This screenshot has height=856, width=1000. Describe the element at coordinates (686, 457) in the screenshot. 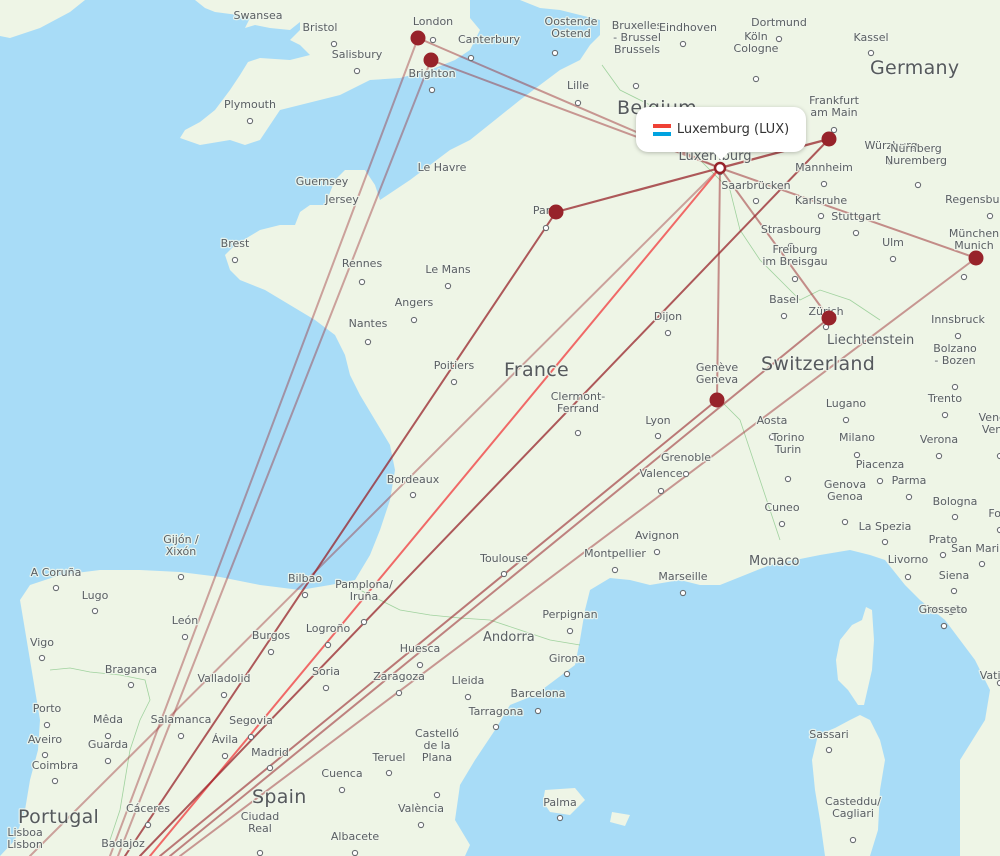

I see `city-label: Grenoble` at that location.